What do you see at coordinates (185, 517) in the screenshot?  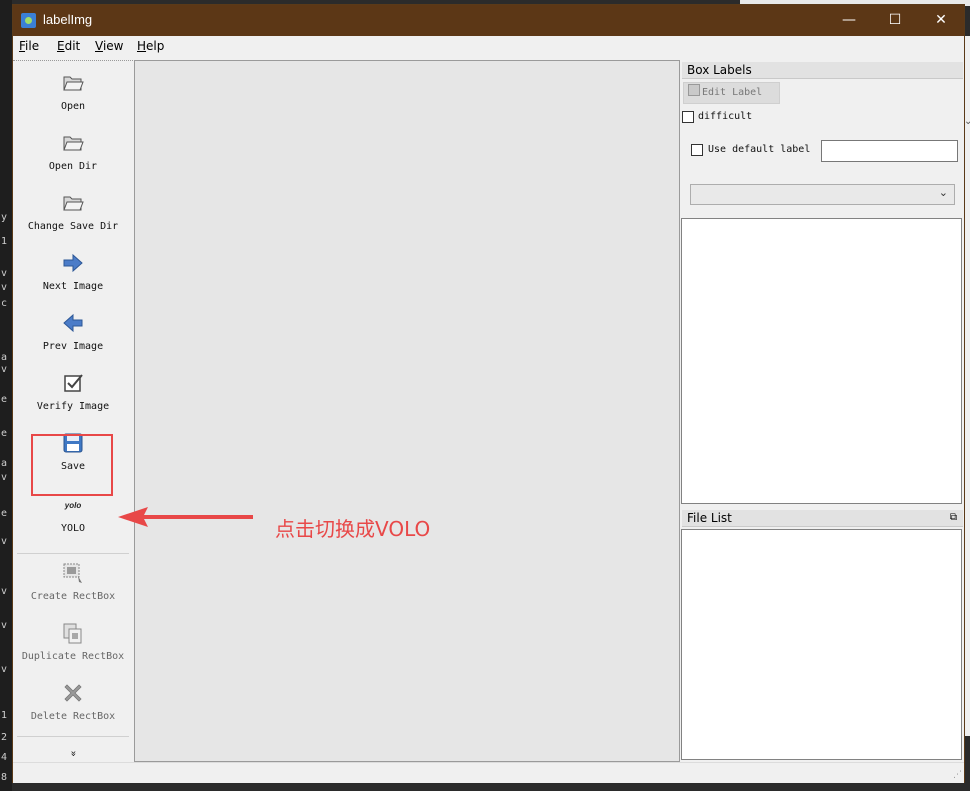 I see `annotation-arrow` at bounding box center [185, 517].